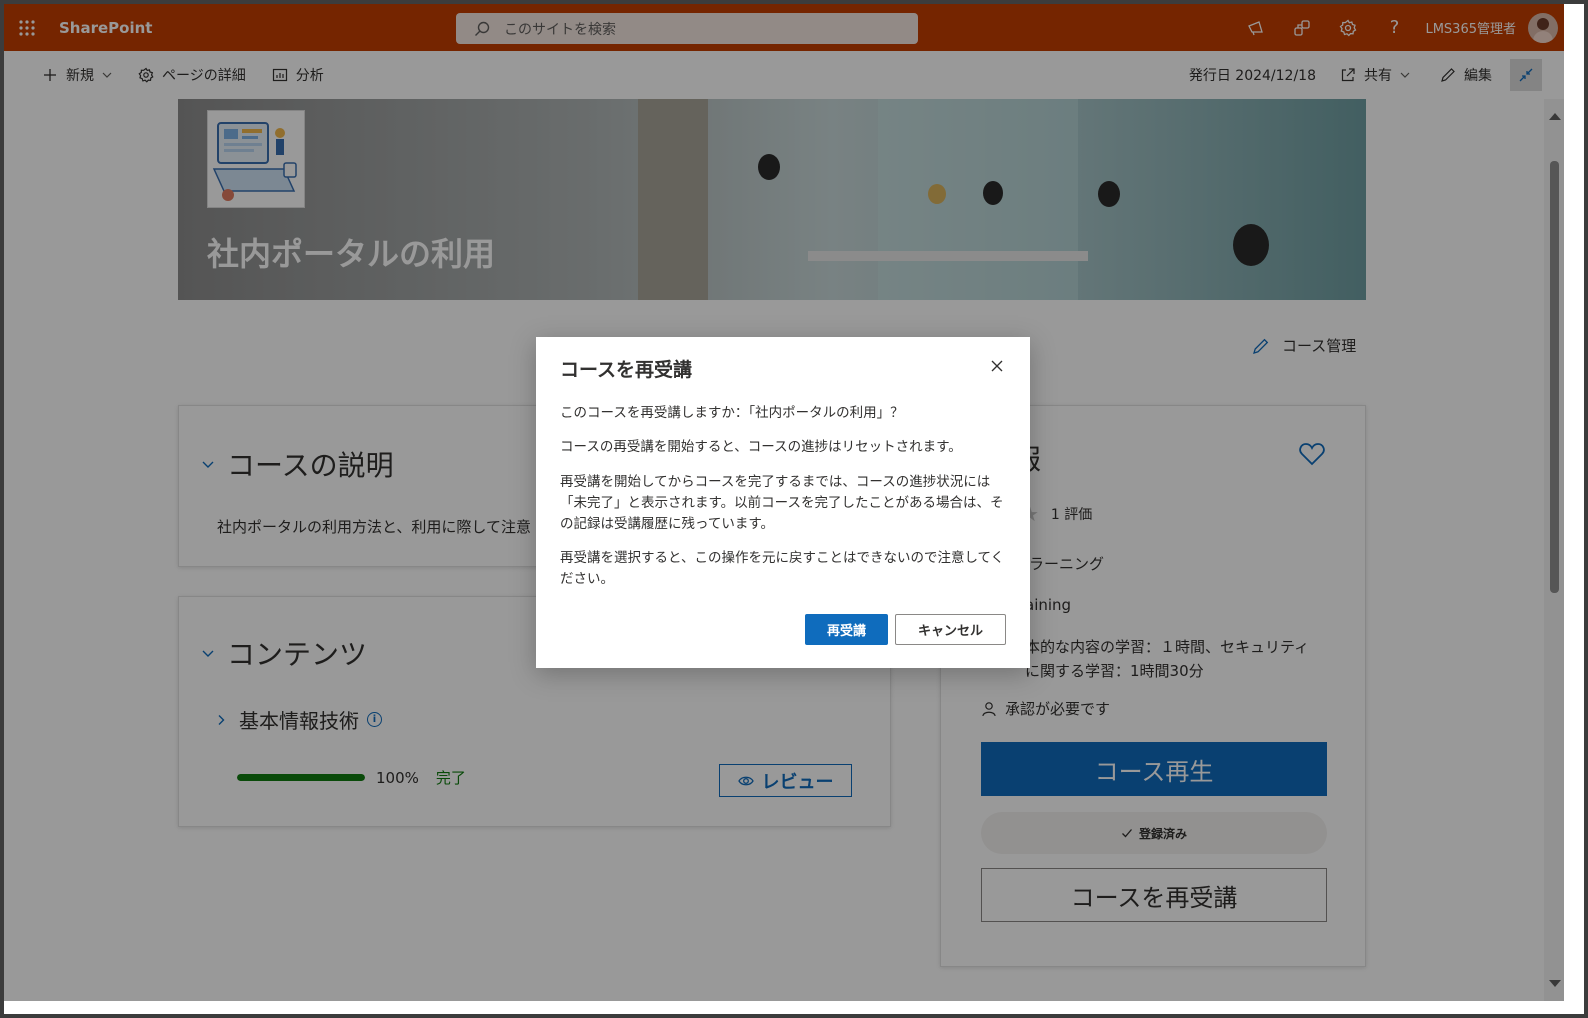 This screenshot has height=1018, width=1588. What do you see at coordinates (732, 413) in the screenshot?
I see `dialog-paragraph: このコースを再受講しますか：「社内ポータルの利用」？` at bounding box center [732, 413].